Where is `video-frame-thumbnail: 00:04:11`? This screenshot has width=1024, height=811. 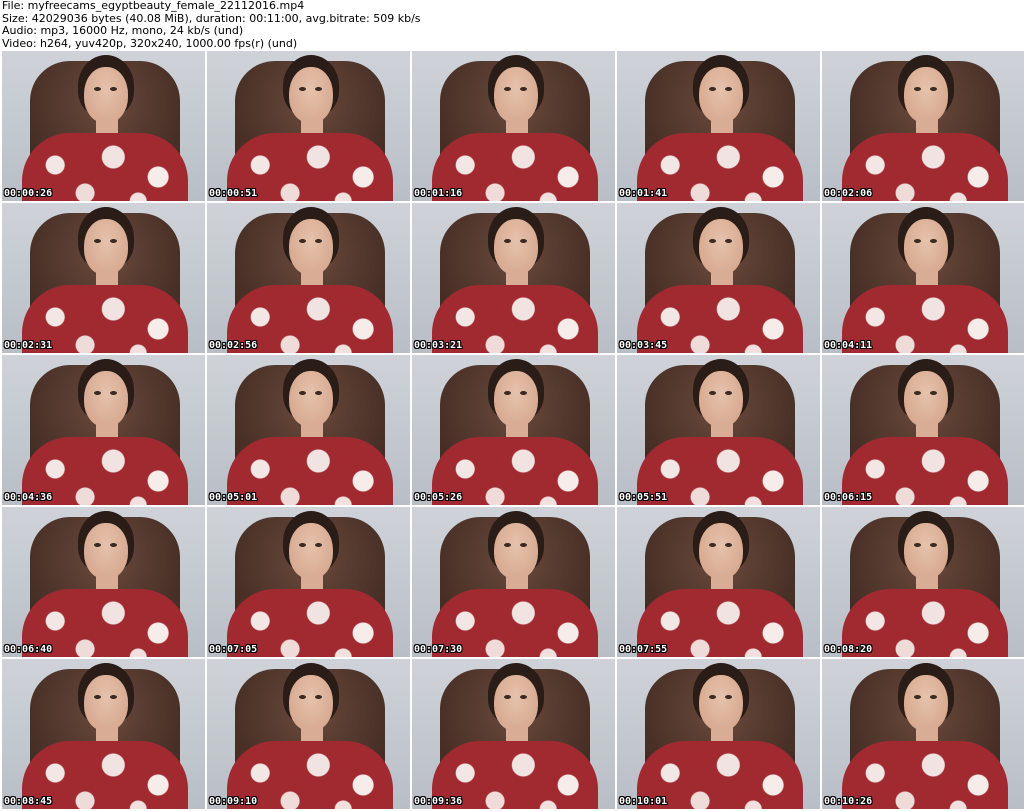
video-frame-thumbnail: 00:04:11 is located at coordinates (923, 278).